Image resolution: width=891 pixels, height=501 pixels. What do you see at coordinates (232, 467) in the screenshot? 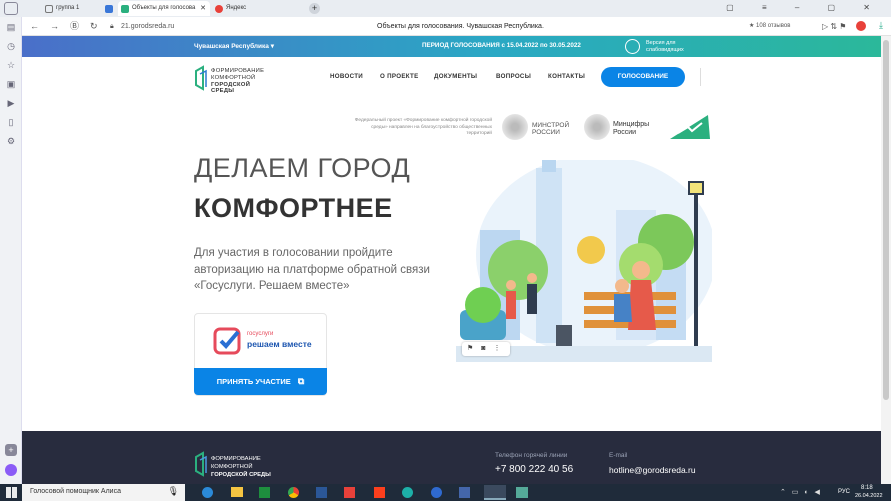
I see `footer-logo-line2: КОМФОРТНОЙ` at bounding box center [232, 467].